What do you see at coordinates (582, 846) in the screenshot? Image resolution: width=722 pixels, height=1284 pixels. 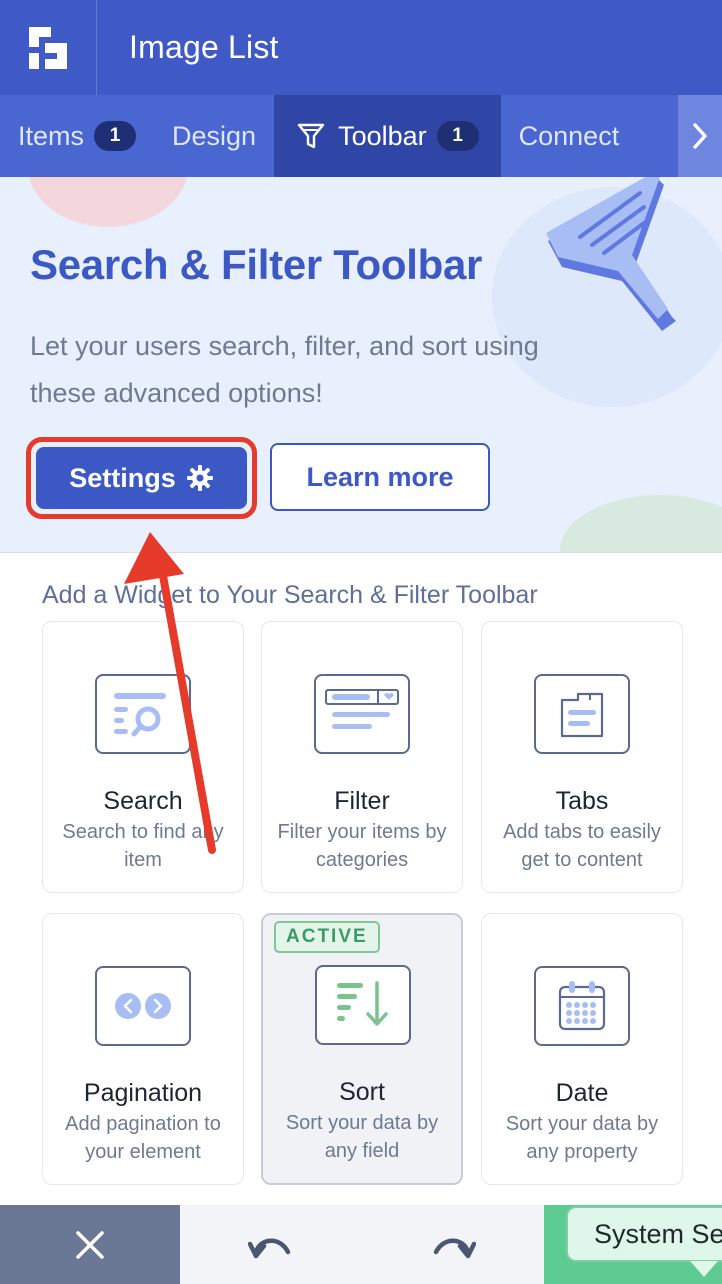 I see `widget-description: Add tabs to easily get to content` at bounding box center [582, 846].